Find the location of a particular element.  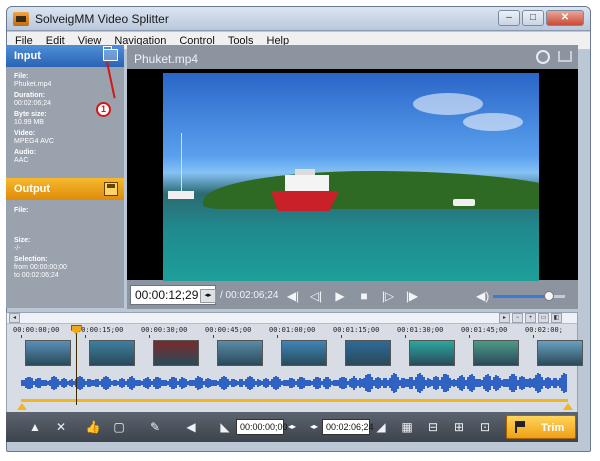

cut-icon: ⊞ is located at coordinates (459, 427).